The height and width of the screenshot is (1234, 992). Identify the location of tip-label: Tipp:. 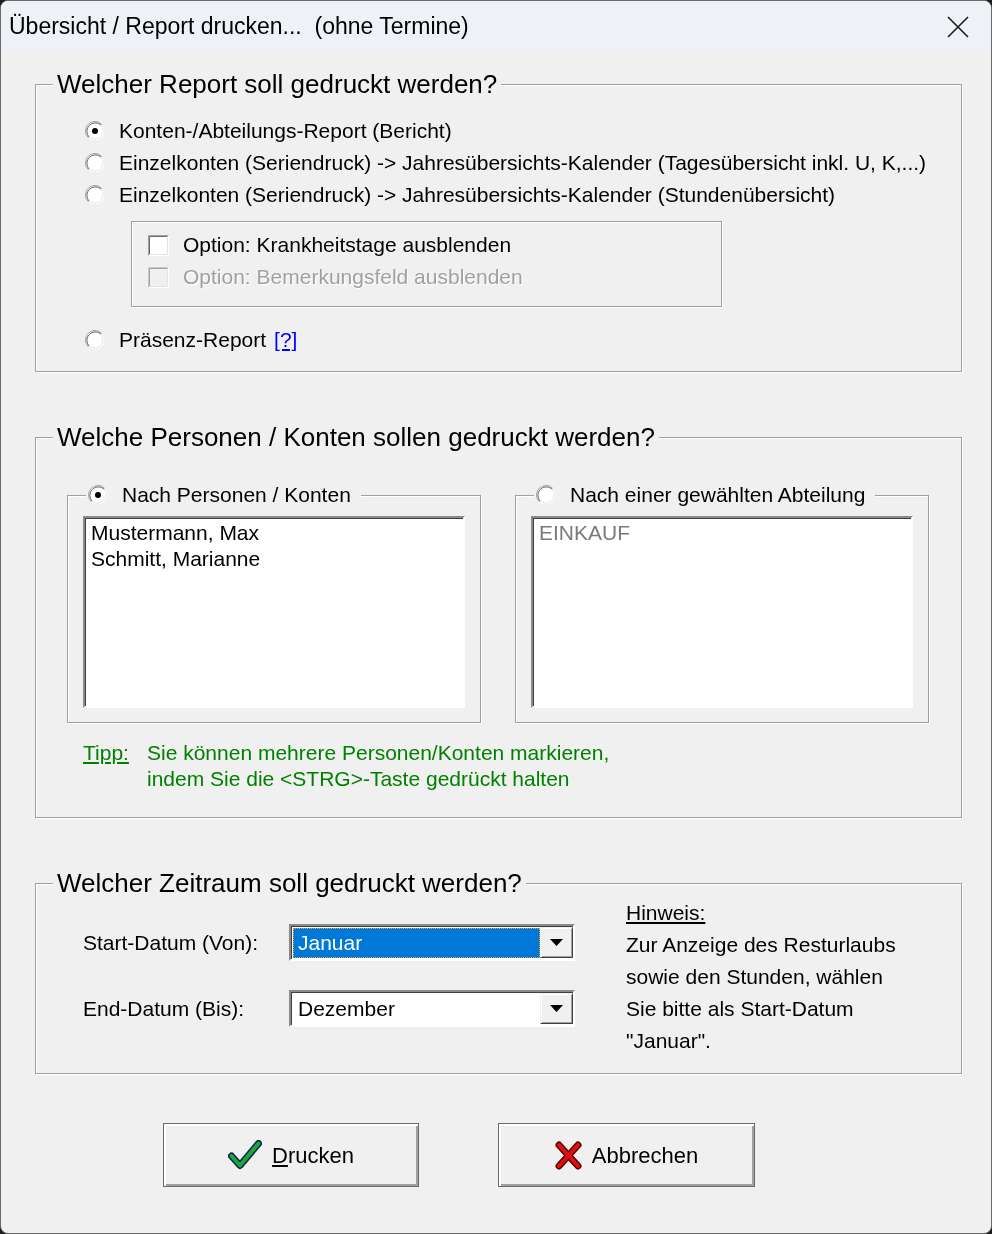
(106, 753).